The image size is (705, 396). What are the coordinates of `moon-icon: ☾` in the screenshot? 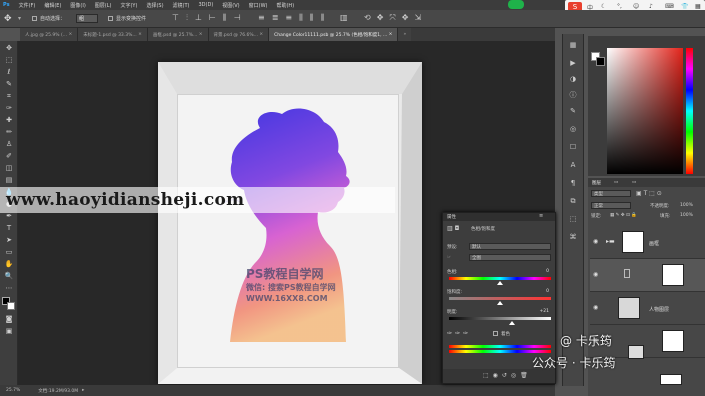 It's located at (603, 6).